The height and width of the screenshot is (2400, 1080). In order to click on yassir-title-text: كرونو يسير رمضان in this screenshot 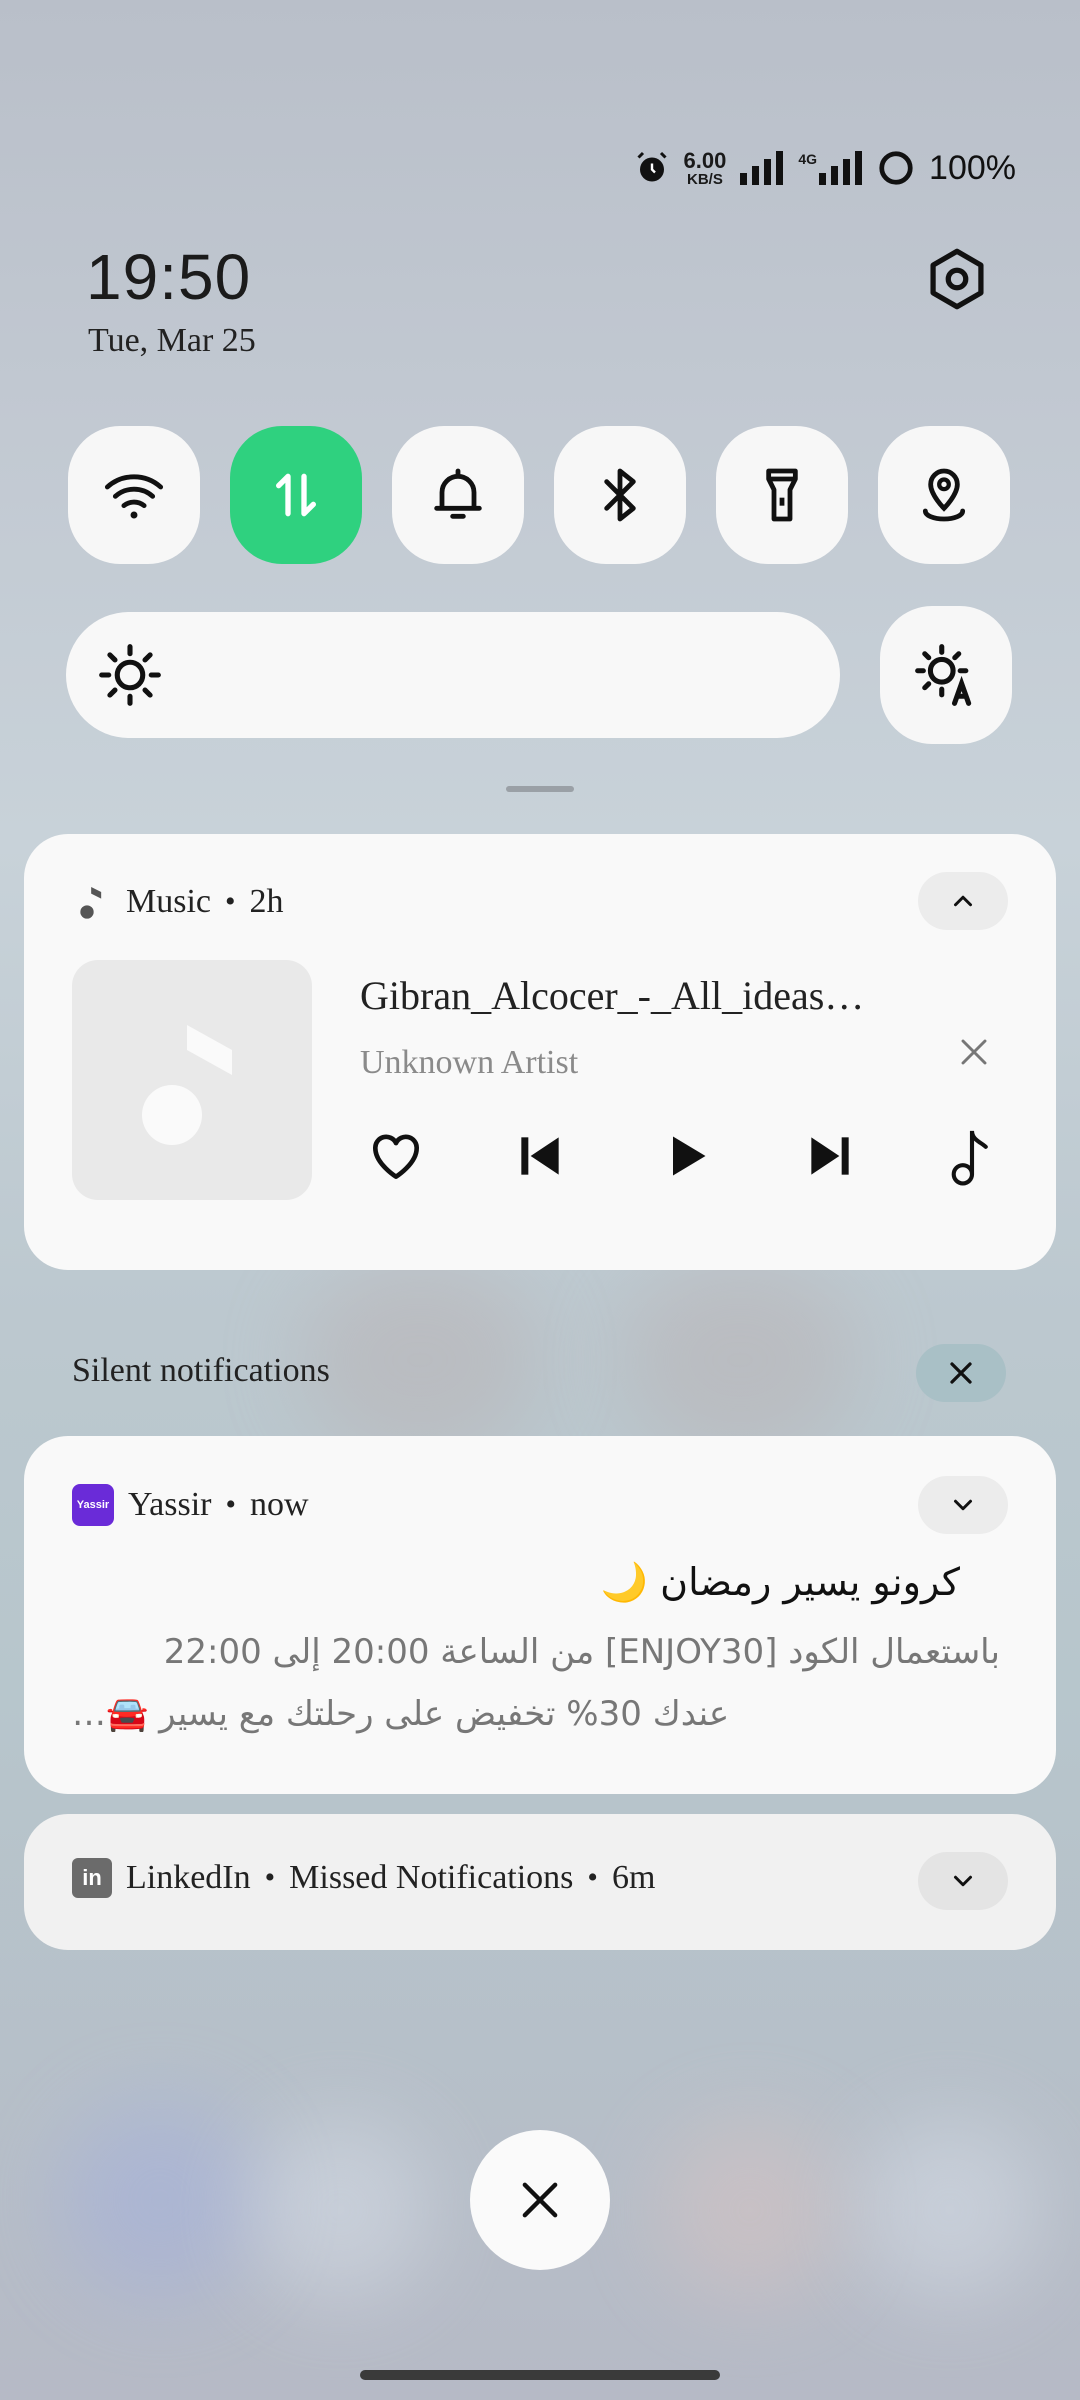, I will do `click(810, 1582)`.